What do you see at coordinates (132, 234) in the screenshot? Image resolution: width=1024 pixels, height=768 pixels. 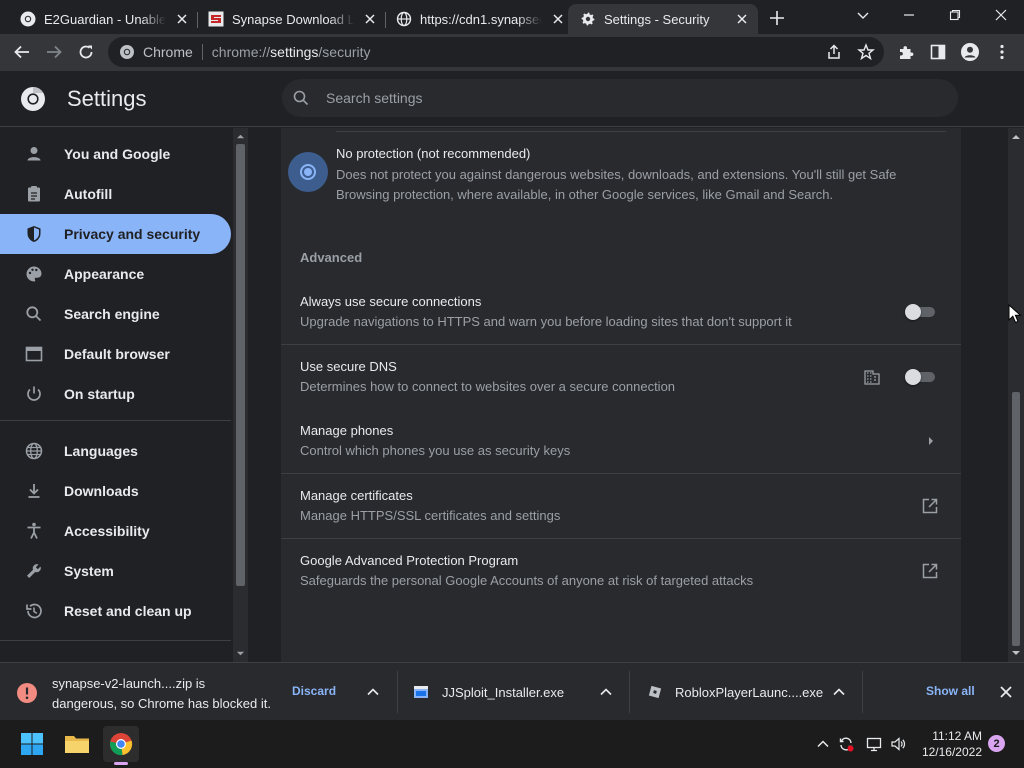 I see `sidebar-item-label: Privacy and security` at bounding box center [132, 234].